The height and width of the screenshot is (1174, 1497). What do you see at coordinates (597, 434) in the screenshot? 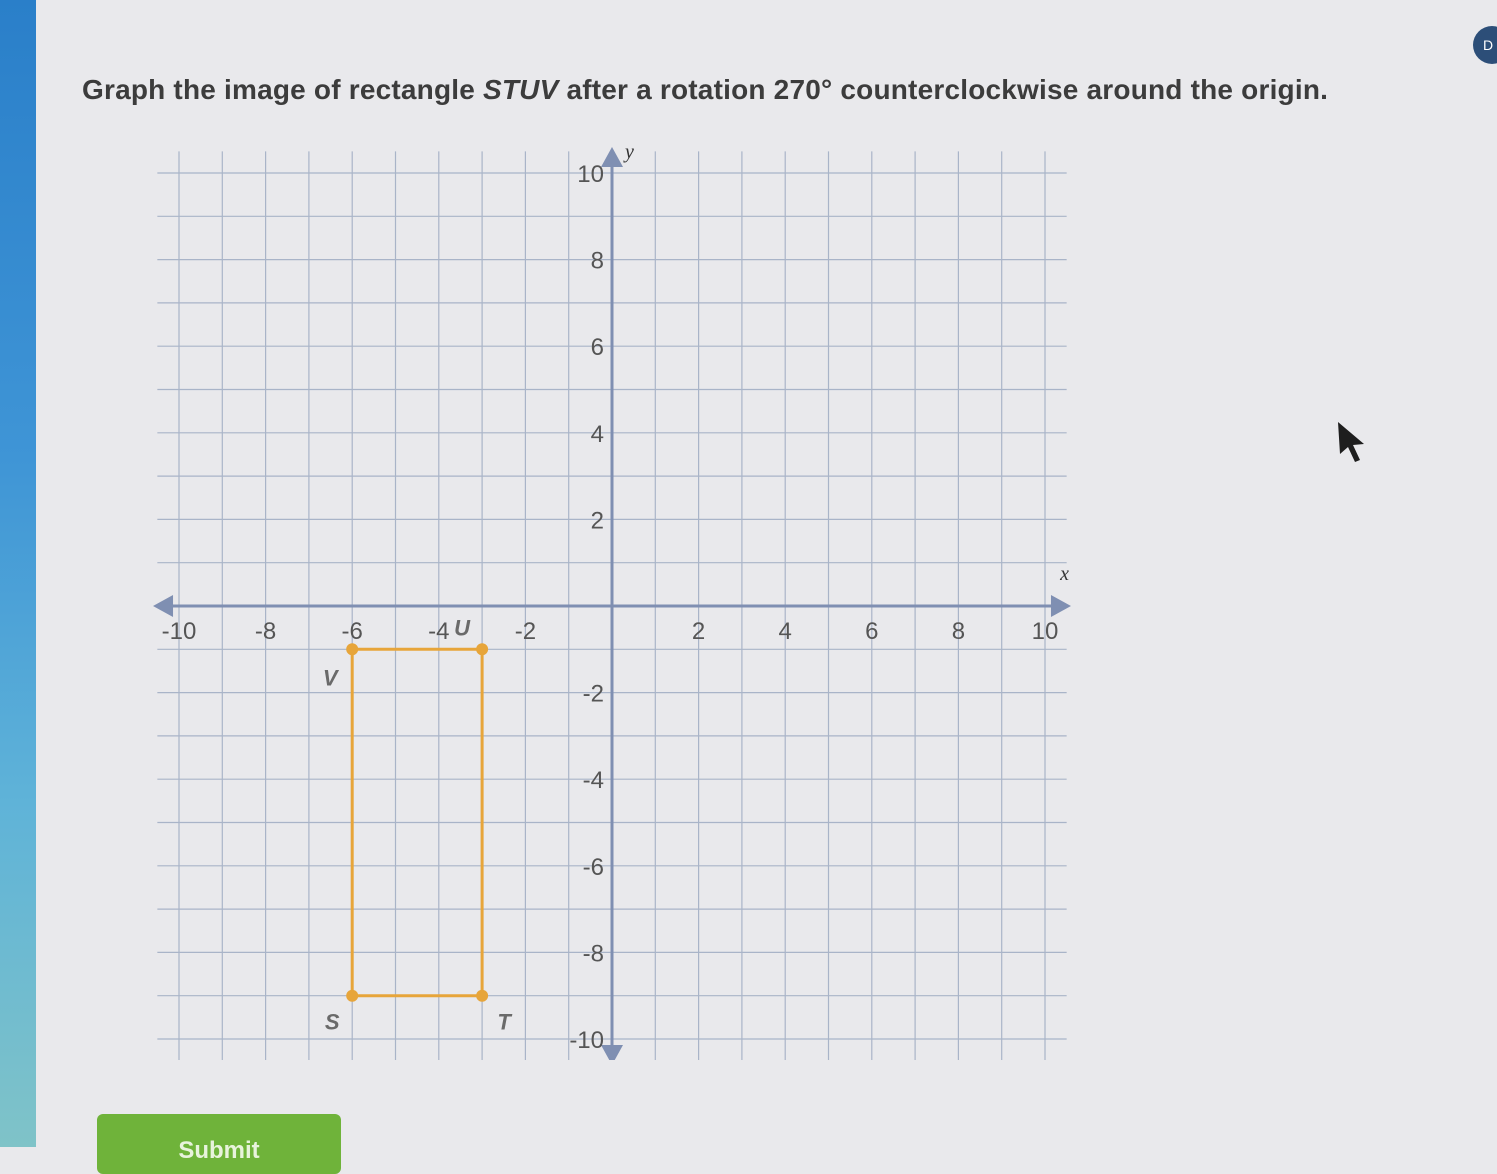
I see `y-tick-label: 4` at bounding box center [597, 434].